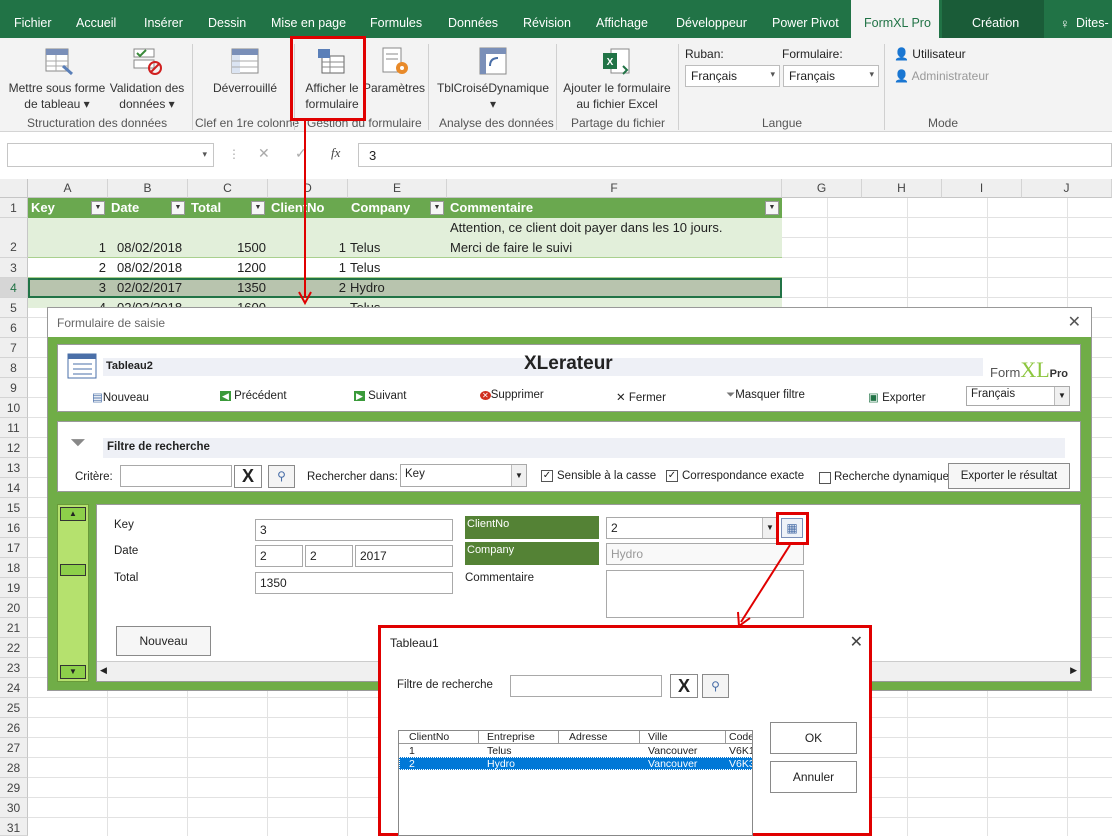 Image resolution: width=1112 pixels, height=838 pixels. What do you see at coordinates (439, 737) in the screenshot?
I see `lookup-column-header: ClientNo` at bounding box center [439, 737].